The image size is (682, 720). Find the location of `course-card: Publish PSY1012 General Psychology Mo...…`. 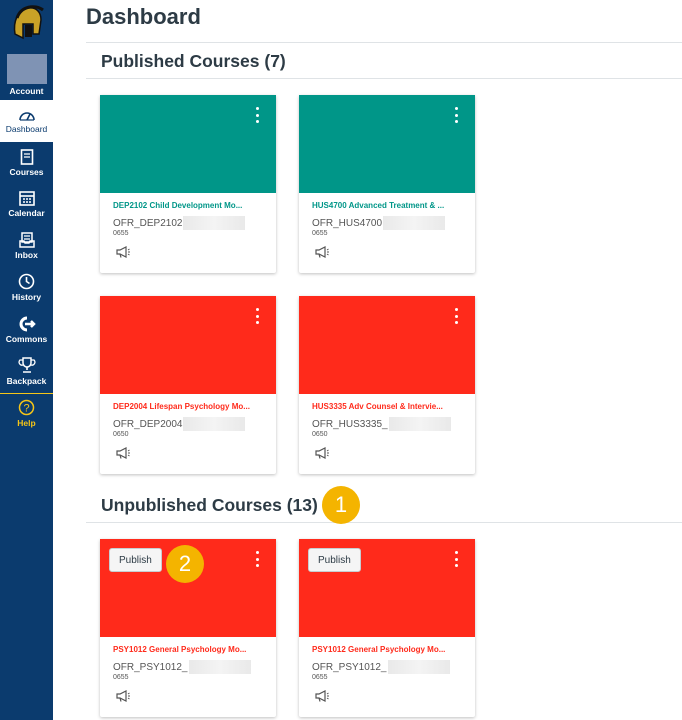

course-card: Publish PSY1012 General Psychology Mo...… is located at coordinates (387, 628).